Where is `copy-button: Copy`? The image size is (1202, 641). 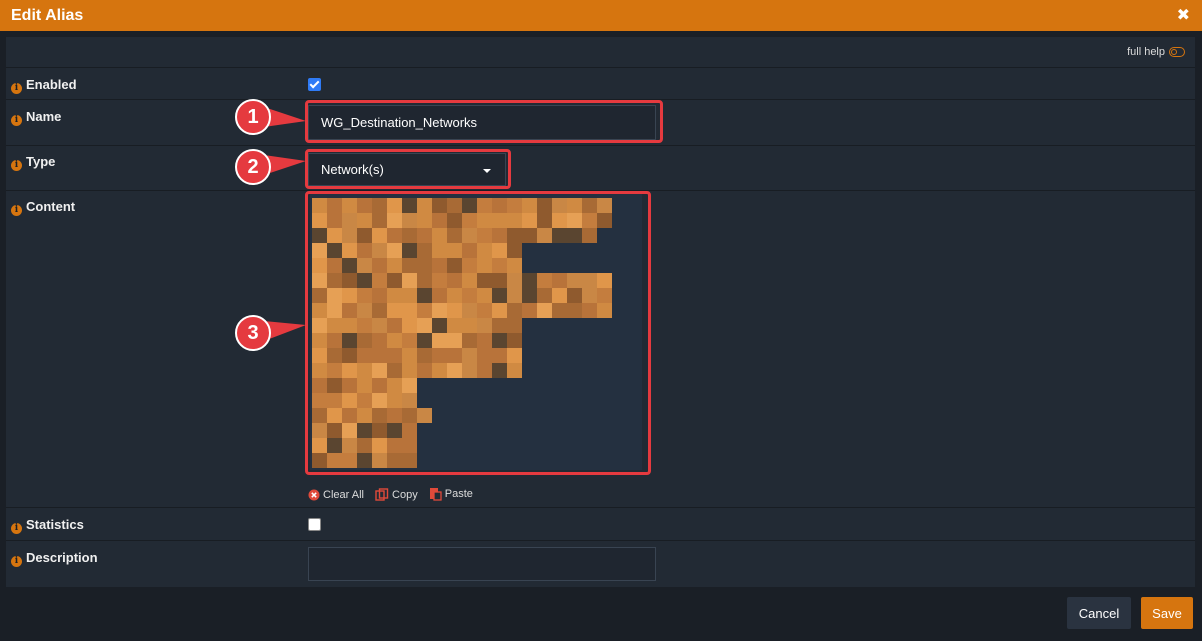
copy-button: Copy is located at coordinates (396, 494).